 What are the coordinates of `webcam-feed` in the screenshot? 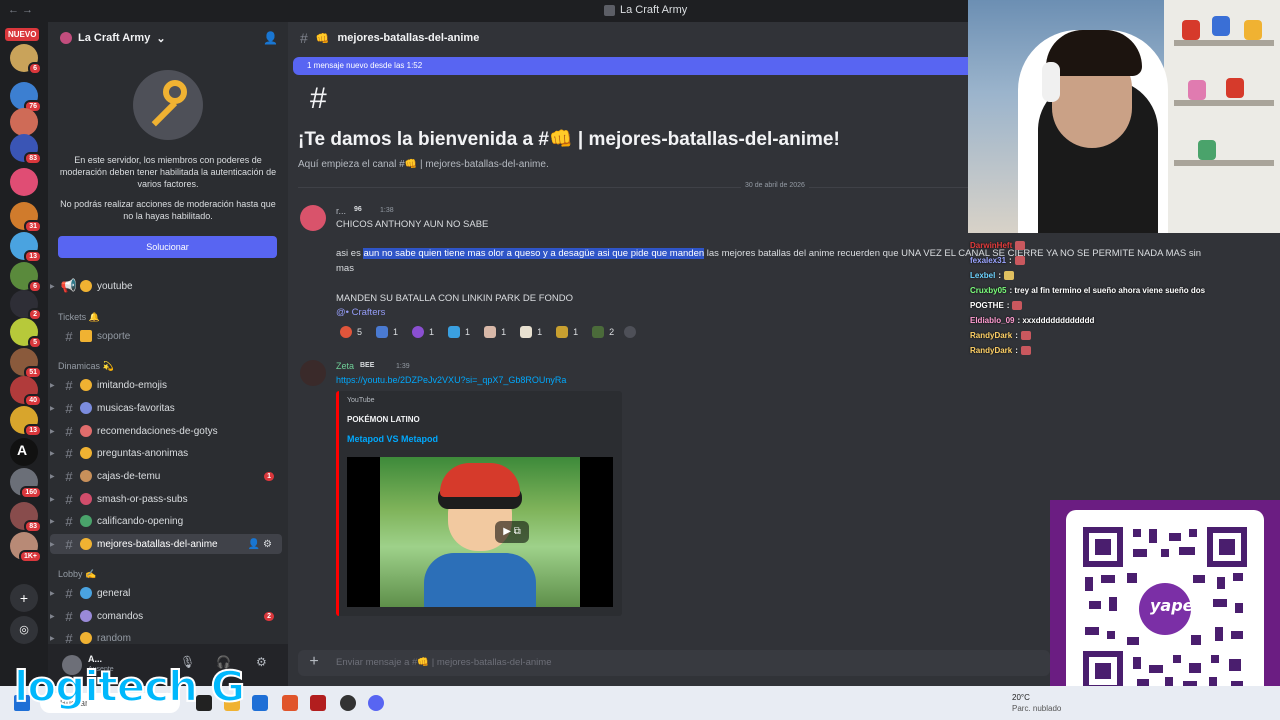 It's located at (1124, 116).